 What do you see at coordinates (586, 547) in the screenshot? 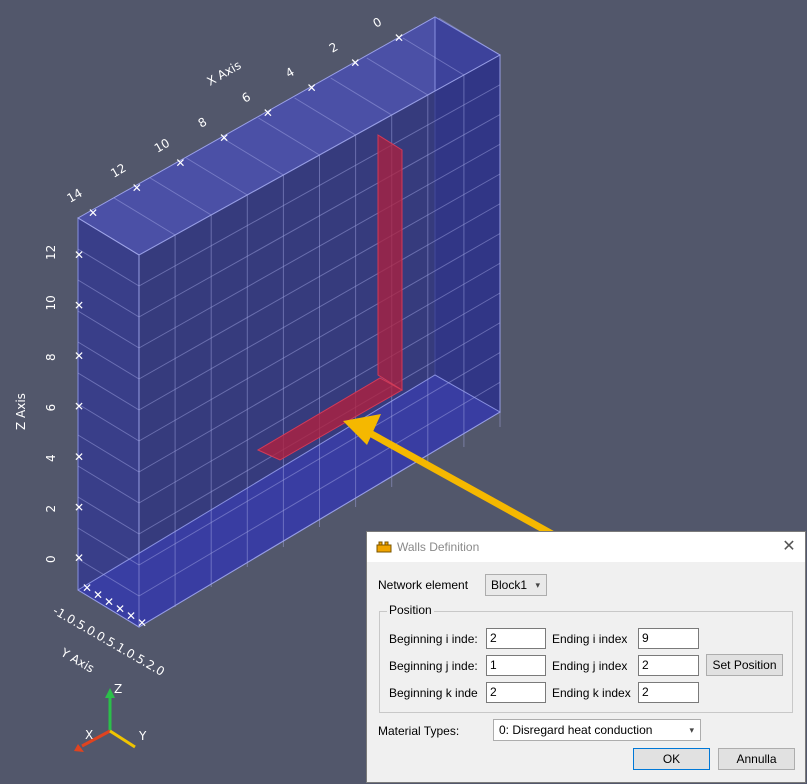
I see `dialog-titlebar: Walls Definition ✕` at bounding box center [586, 547].